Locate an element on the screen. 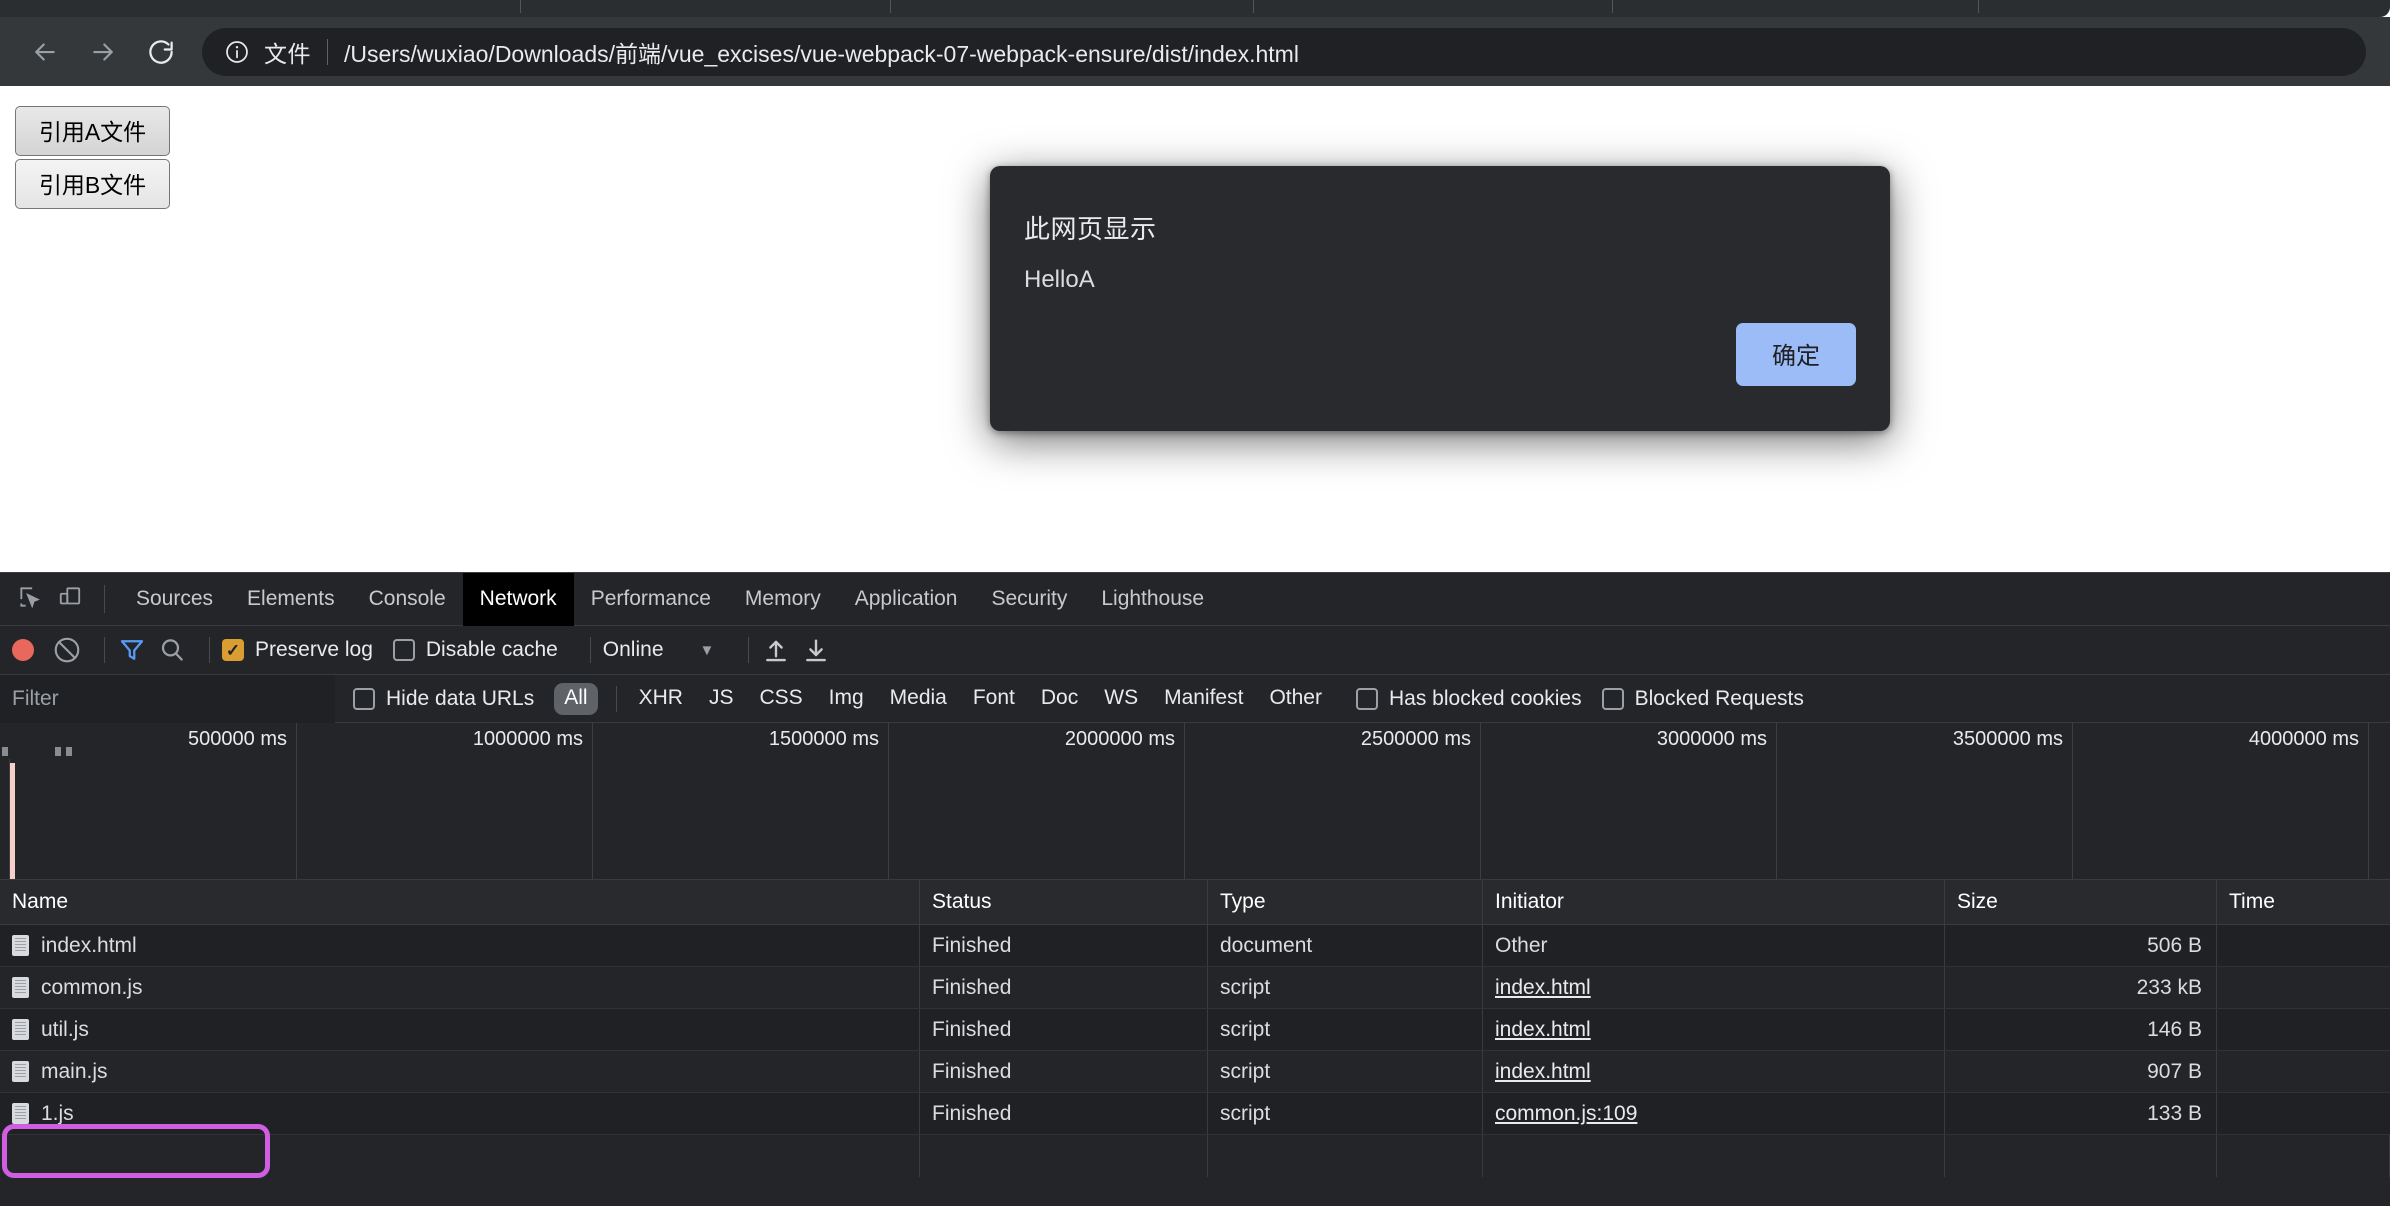  filter-type-ws: WS is located at coordinates (1121, 699).